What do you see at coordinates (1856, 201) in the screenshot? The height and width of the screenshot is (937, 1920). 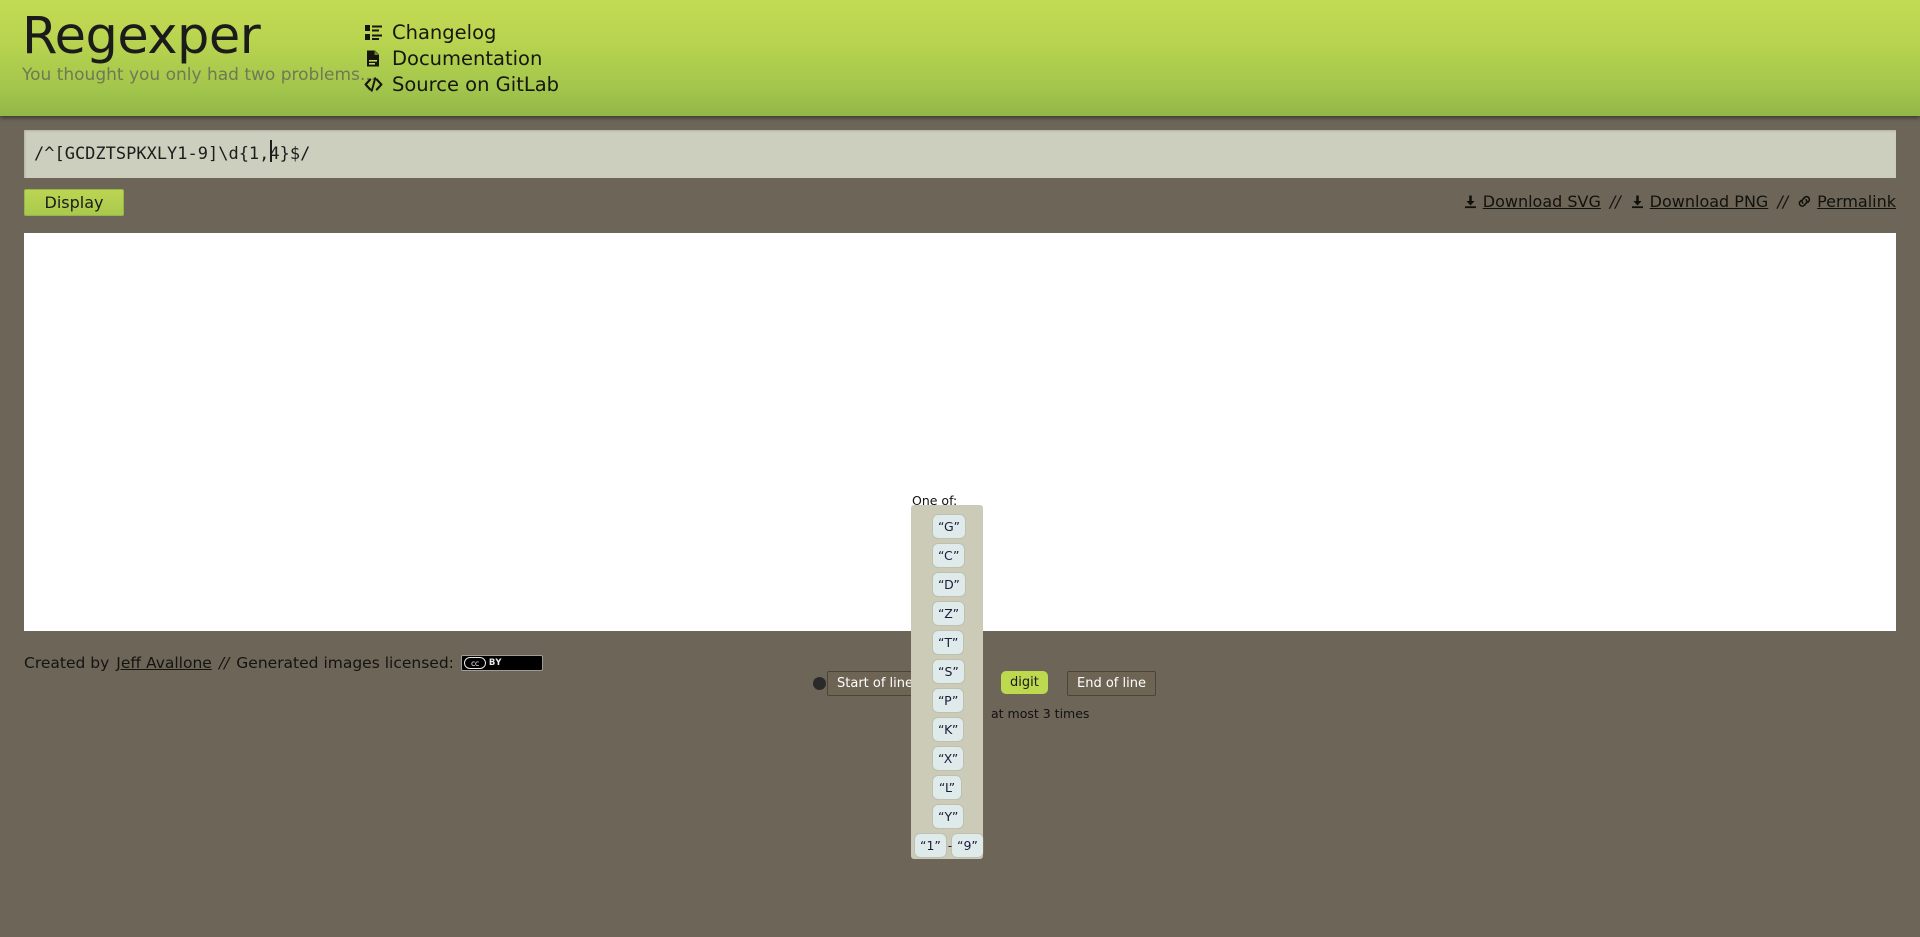 I see `permalink-link: Permalink` at bounding box center [1856, 201].